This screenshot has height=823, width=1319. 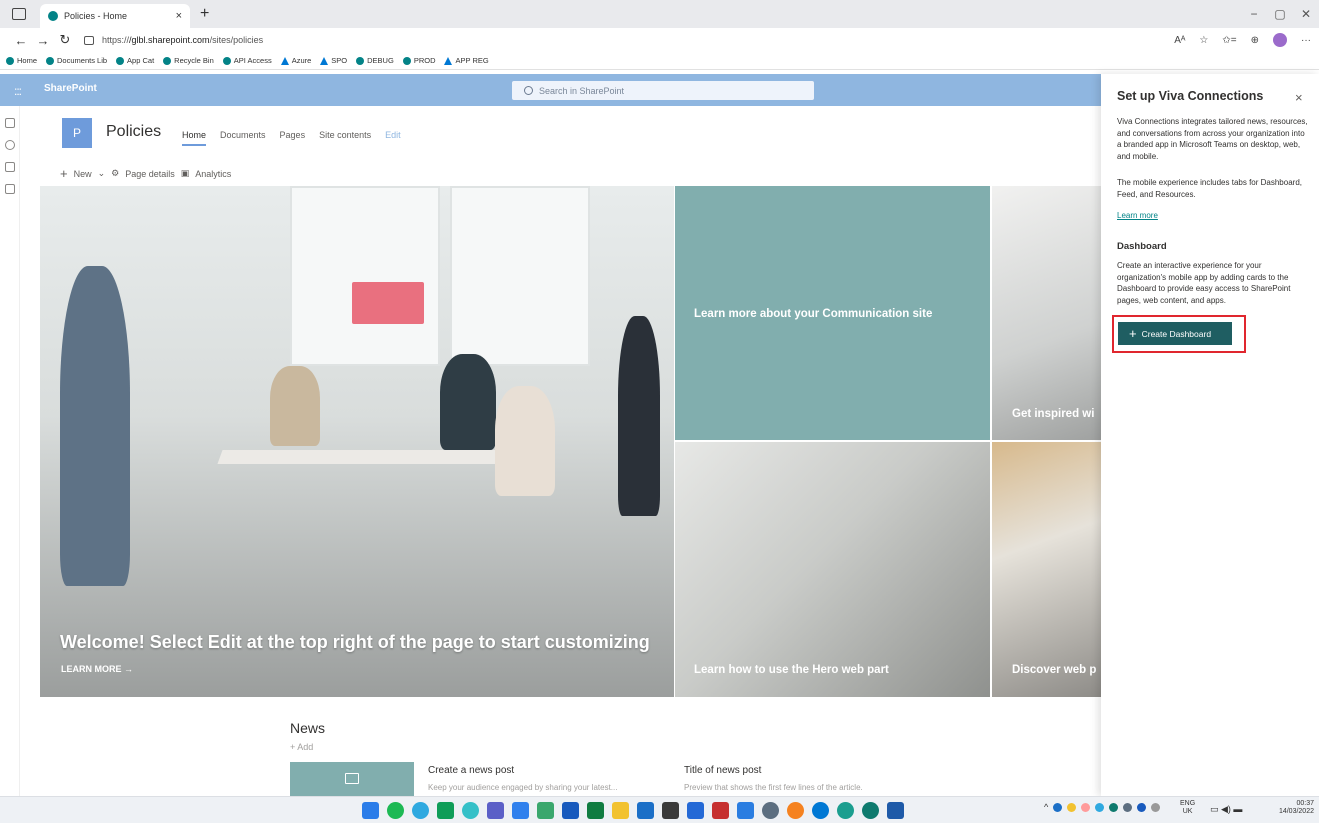 What do you see at coordinates (393, 138) in the screenshot?
I see `nav-edit: Edit` at bounding box center [393, 138].